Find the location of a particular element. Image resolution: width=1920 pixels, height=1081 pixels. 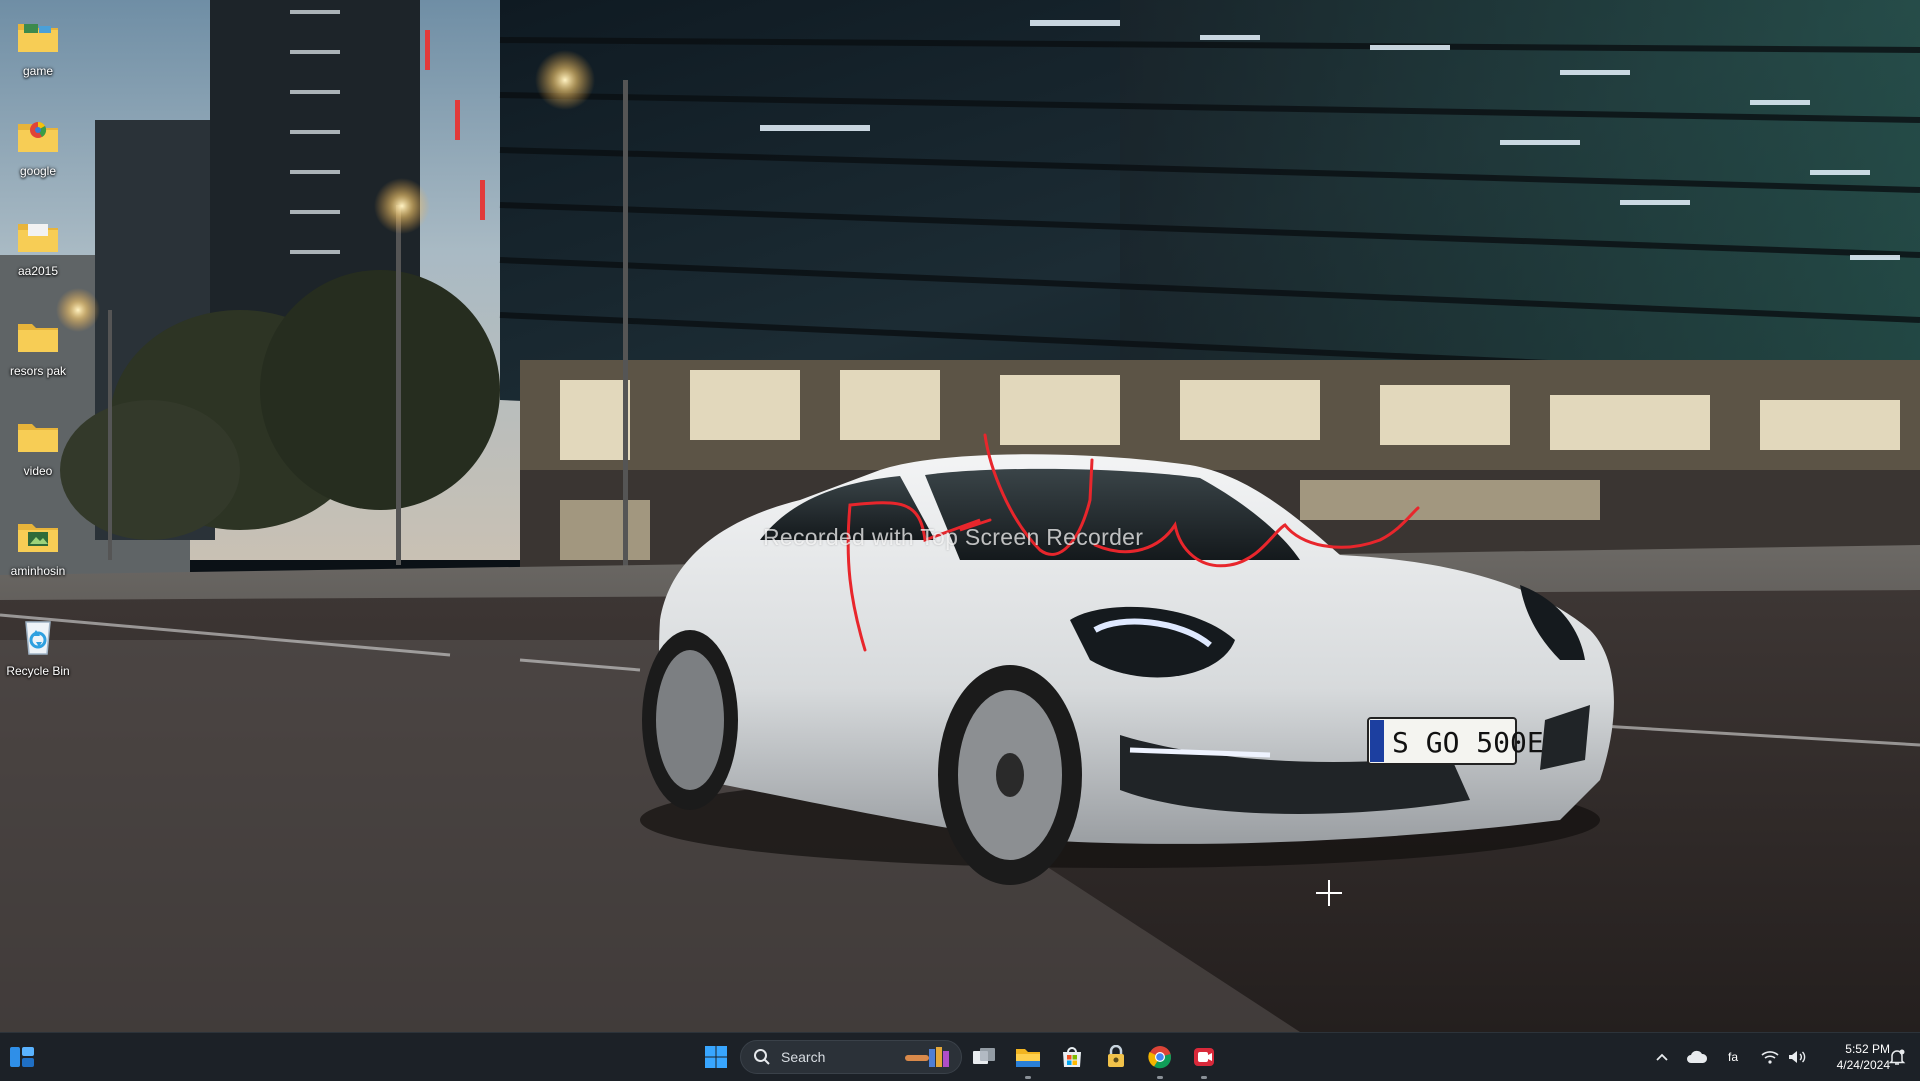

desktop-icon-label: video is located at coordinates (38, 471).